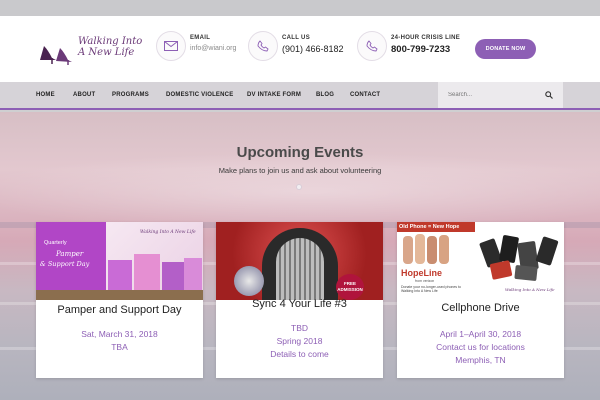 Image resolution: width=600 pixels, height=400 pixels. Describe the element at coordinates (110, 47) in the screenshot. I see `logo-text: Walking Into A New Life` at that location.